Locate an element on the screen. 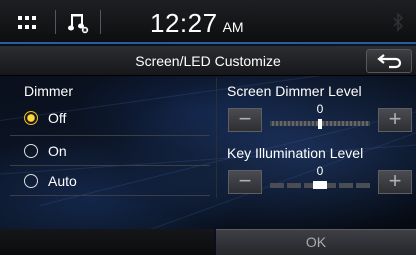  page-title: Screen/LED Customize is located at coordinates (208, 61).